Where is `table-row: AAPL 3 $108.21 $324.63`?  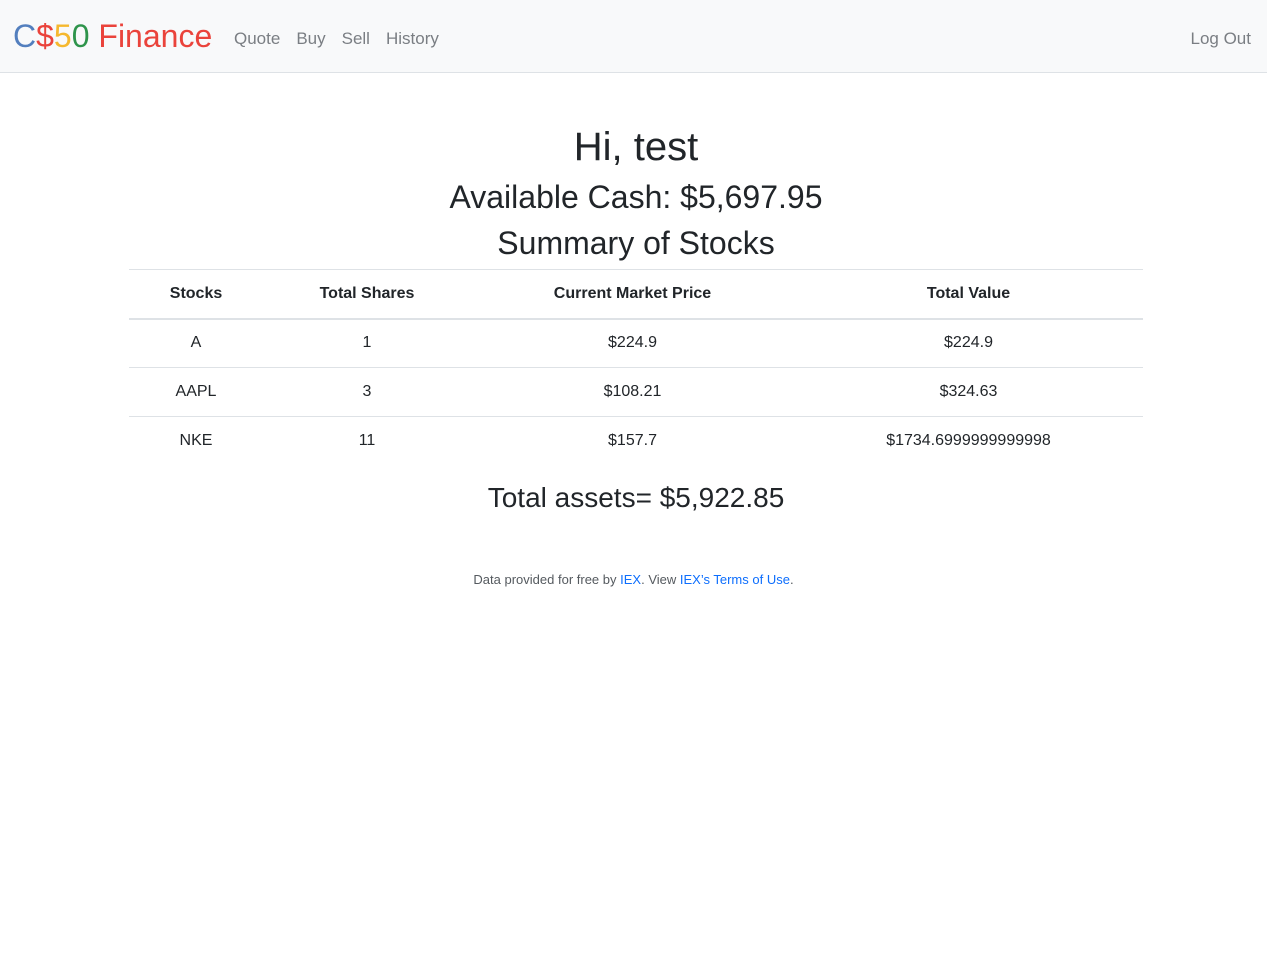
table-row: AAPL 3 $108.21 $324.63 is located at coordinates (636, 392).